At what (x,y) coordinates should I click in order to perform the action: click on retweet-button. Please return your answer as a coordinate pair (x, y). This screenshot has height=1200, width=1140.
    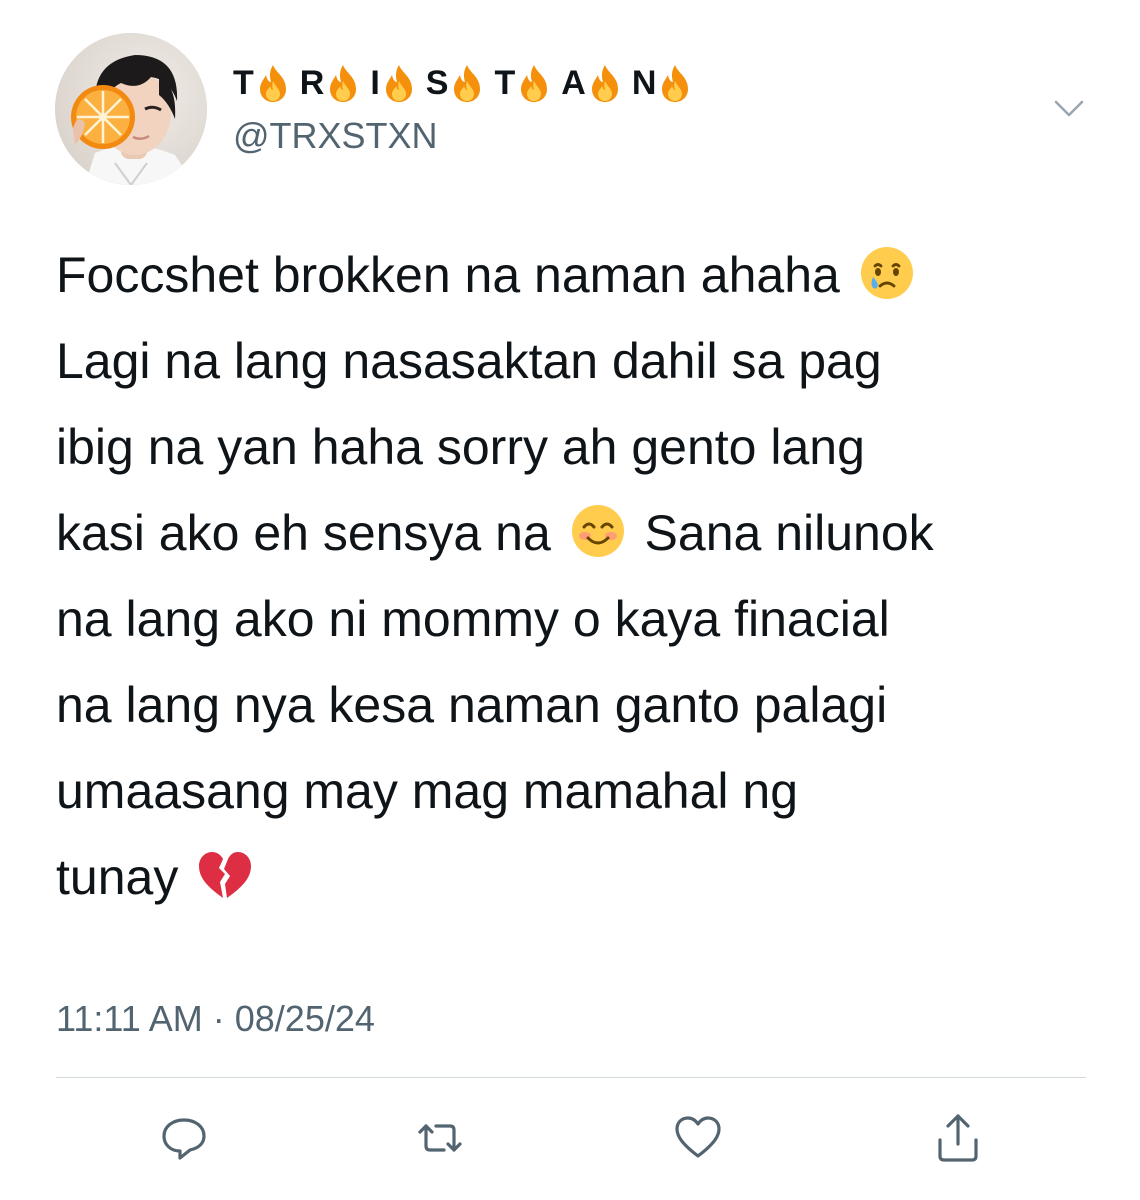
    Looking at the image, I should click on (440, 1138).